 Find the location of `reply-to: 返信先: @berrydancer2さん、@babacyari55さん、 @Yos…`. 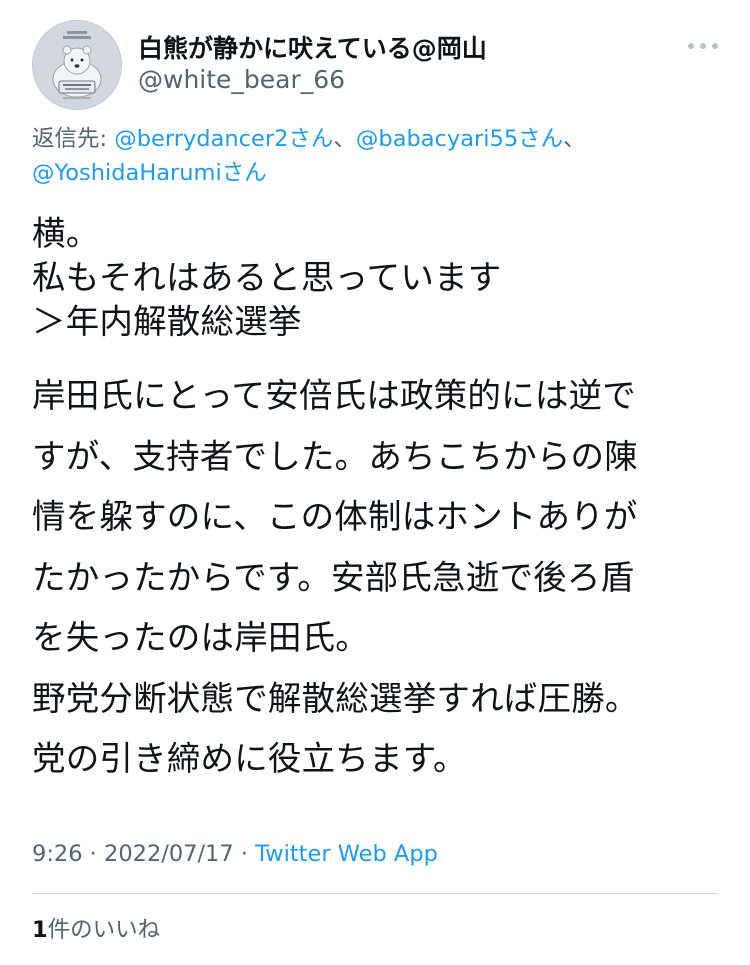

reply-to: 返信先: @berrydancer2さん、@babacyari55さん、 @Yos… is located at coordinates (377, 156).